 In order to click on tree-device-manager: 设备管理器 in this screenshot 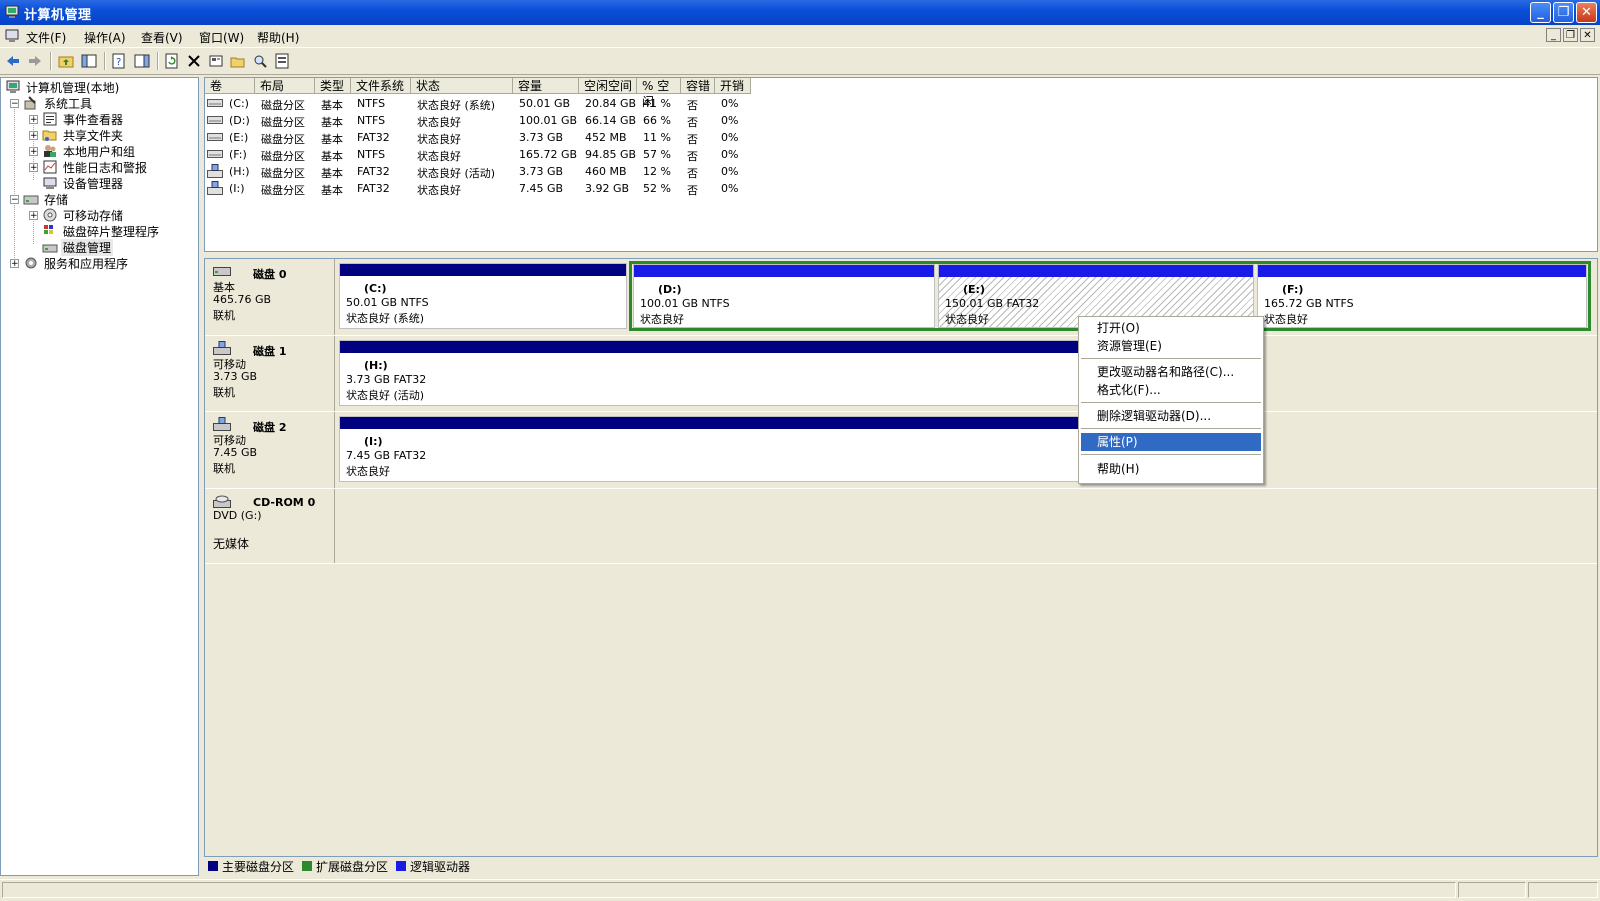, I will do `click(83, 183)`.